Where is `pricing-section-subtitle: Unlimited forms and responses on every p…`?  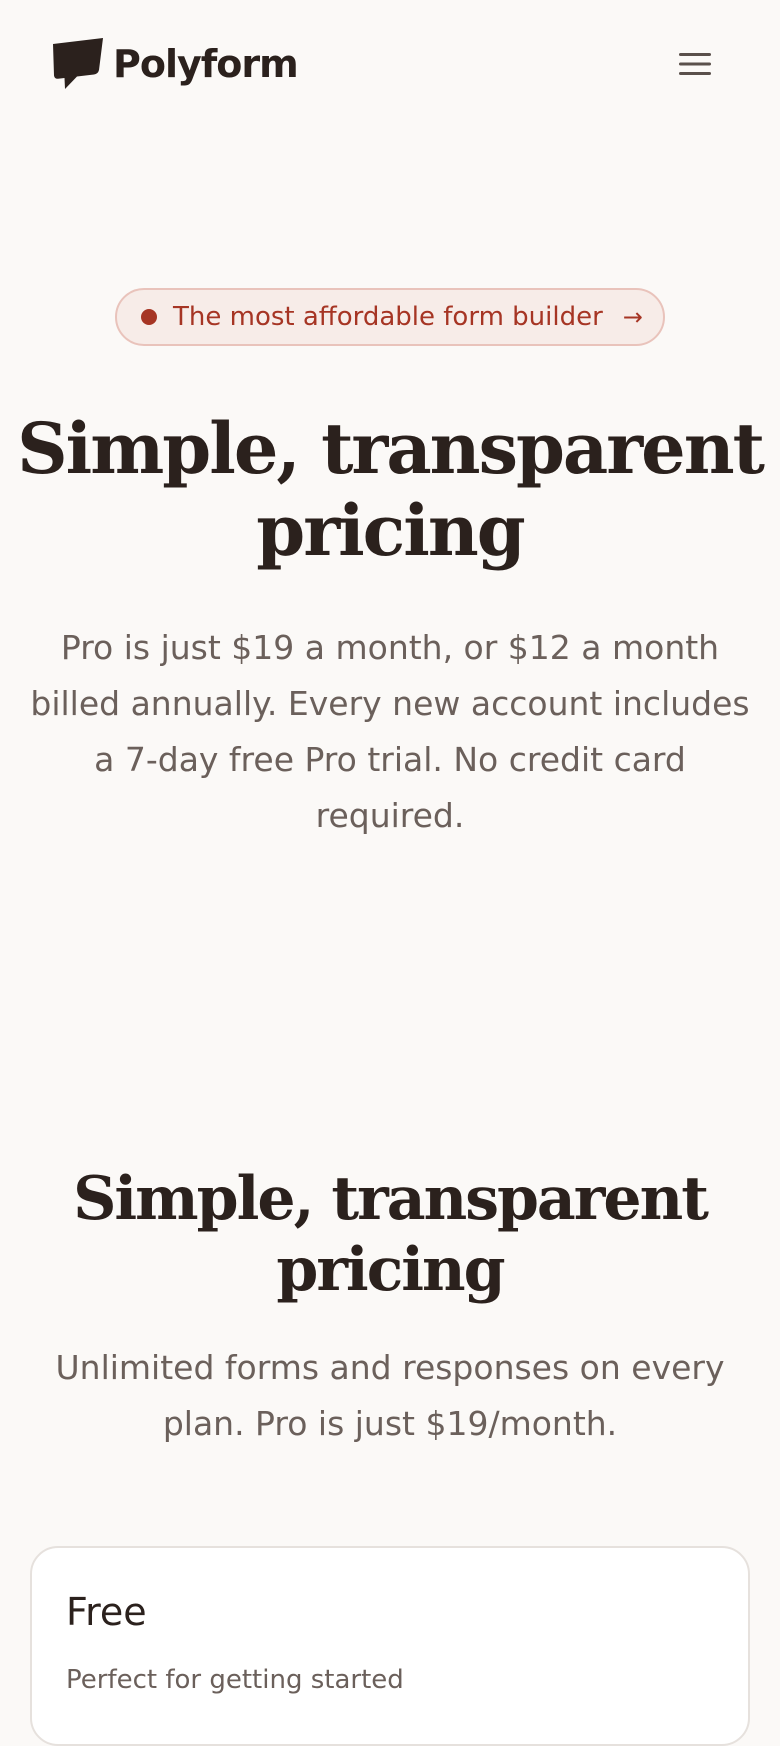
pricing-section-subtitle: Unlimited forms and responses on every p… is located at coordinates (390, 1395).